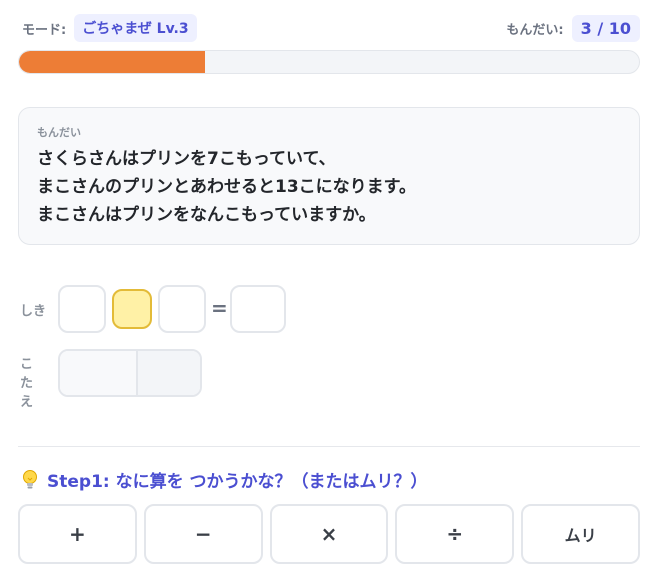 The image size is (658, 576). What do you see at coordinates (182, 309) in the screenshot?
I see `formula-operand-2-box` at bounding box center [182, 309].